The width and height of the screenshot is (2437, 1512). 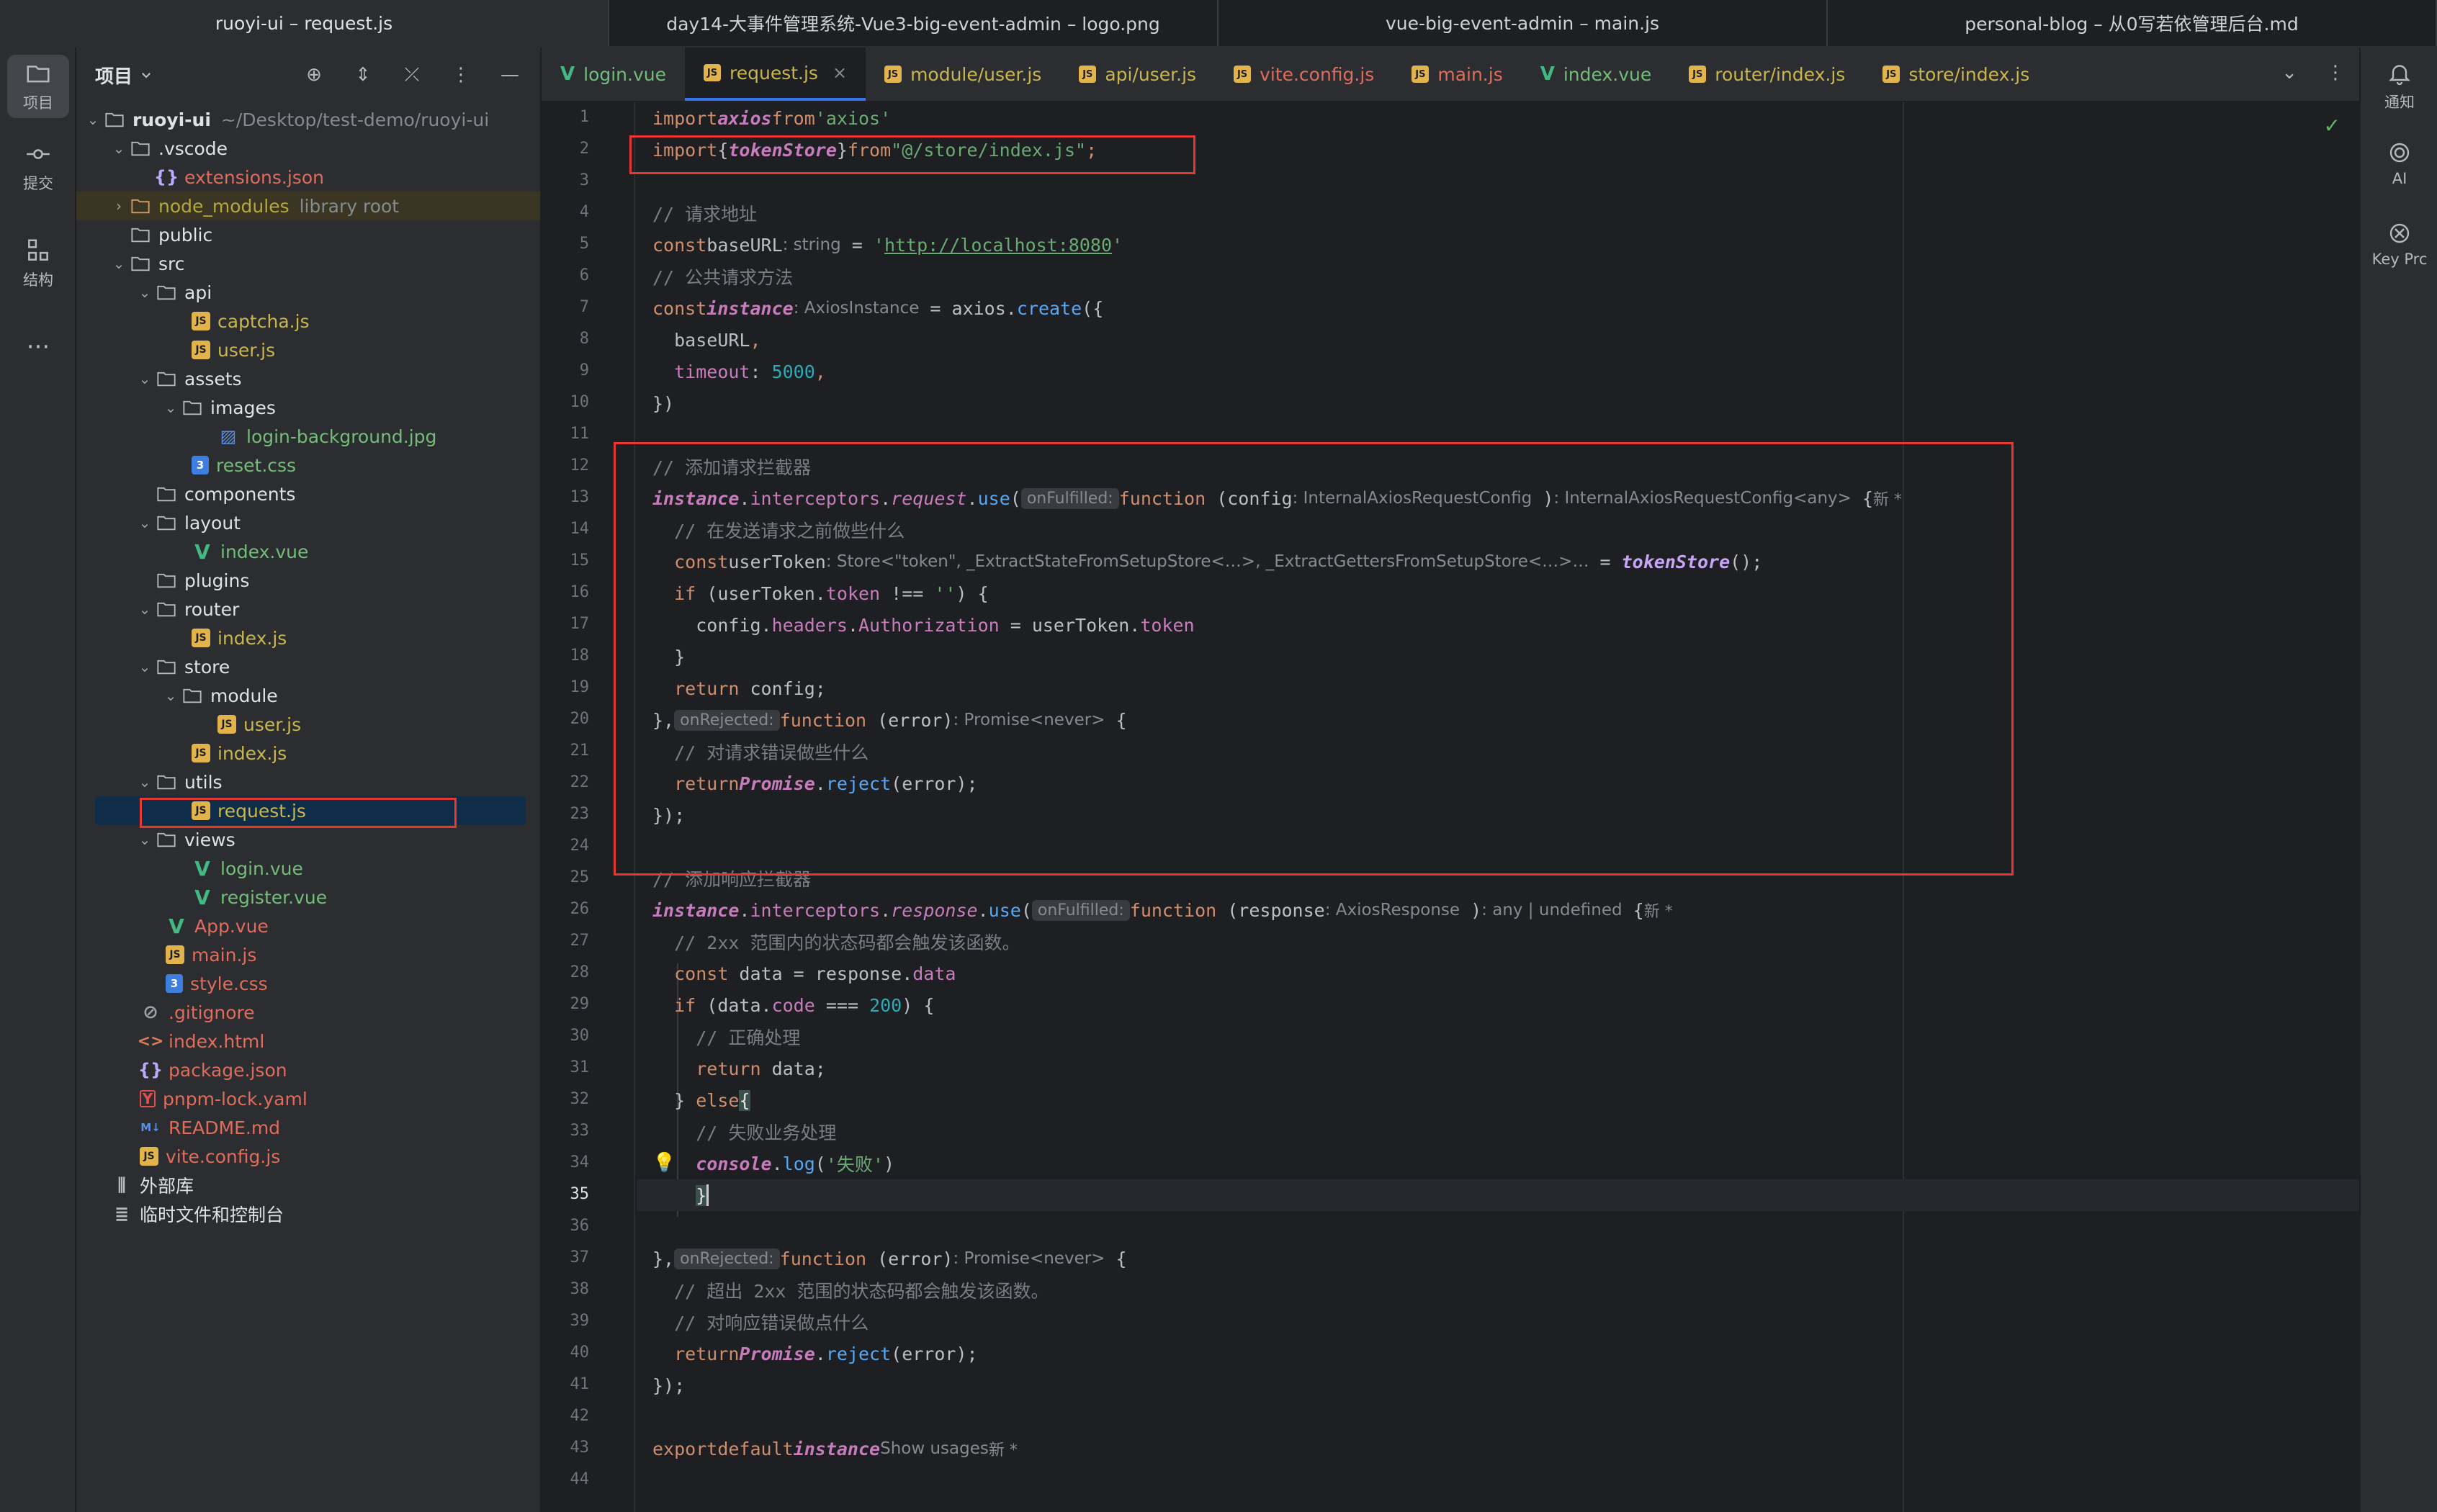 What do you see at coordinates (1498, 371) in the screenshot?
I see `code-line-9: timeout: 5000,` at bounding box center [1498, 371].